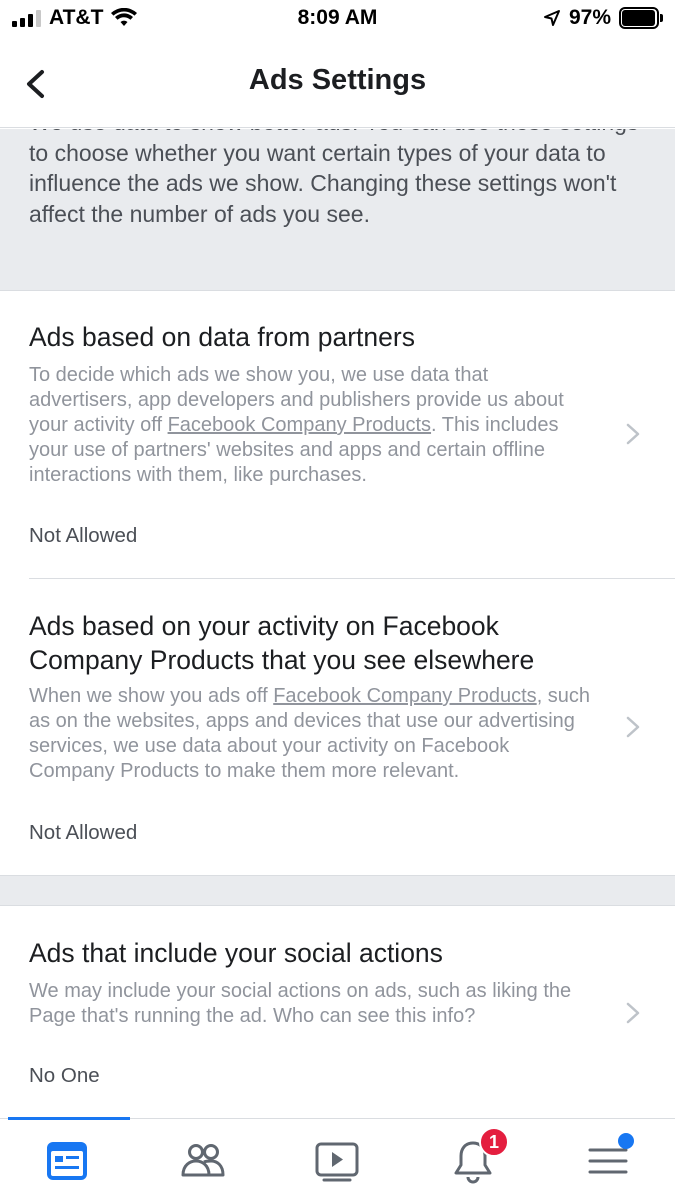 The image size is (675, 1200). I want to click on setting-title: Ads based on data from partners, so click(222, 337).